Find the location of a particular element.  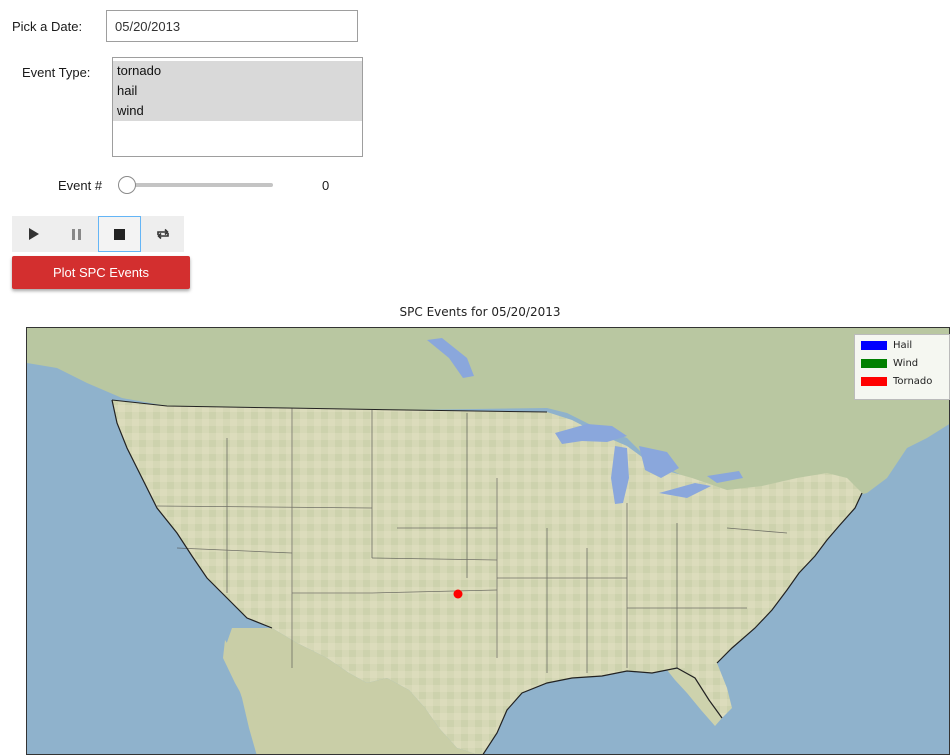

legend-label-tornado: Tornado is located at coordinates (913, 381).